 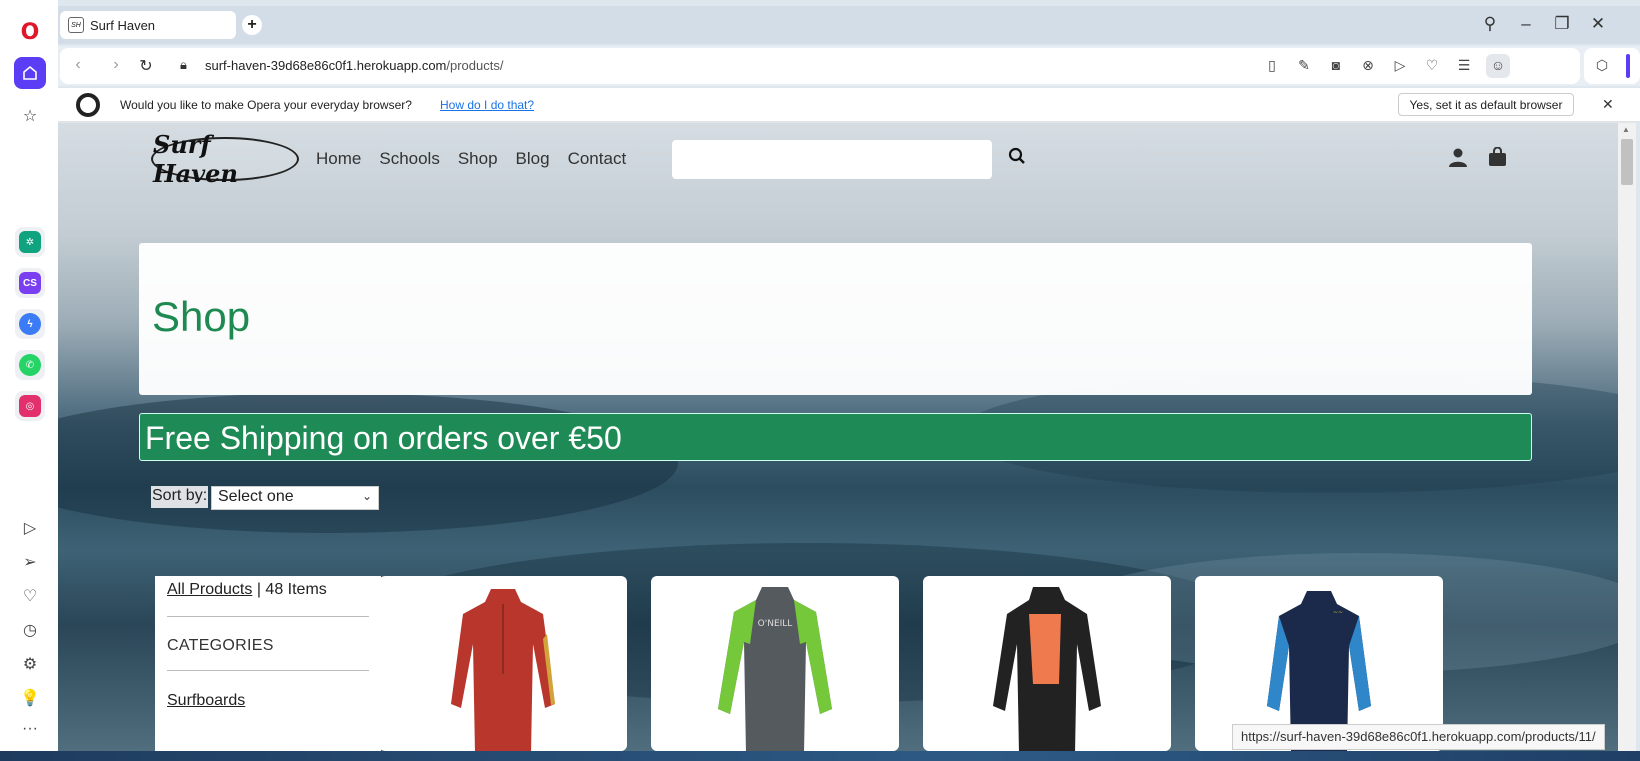 What do you see at coordinates (366, 496) in the screenshot?
I see `chevron-down-icon: ⌄` at bounding box center [366, 496].